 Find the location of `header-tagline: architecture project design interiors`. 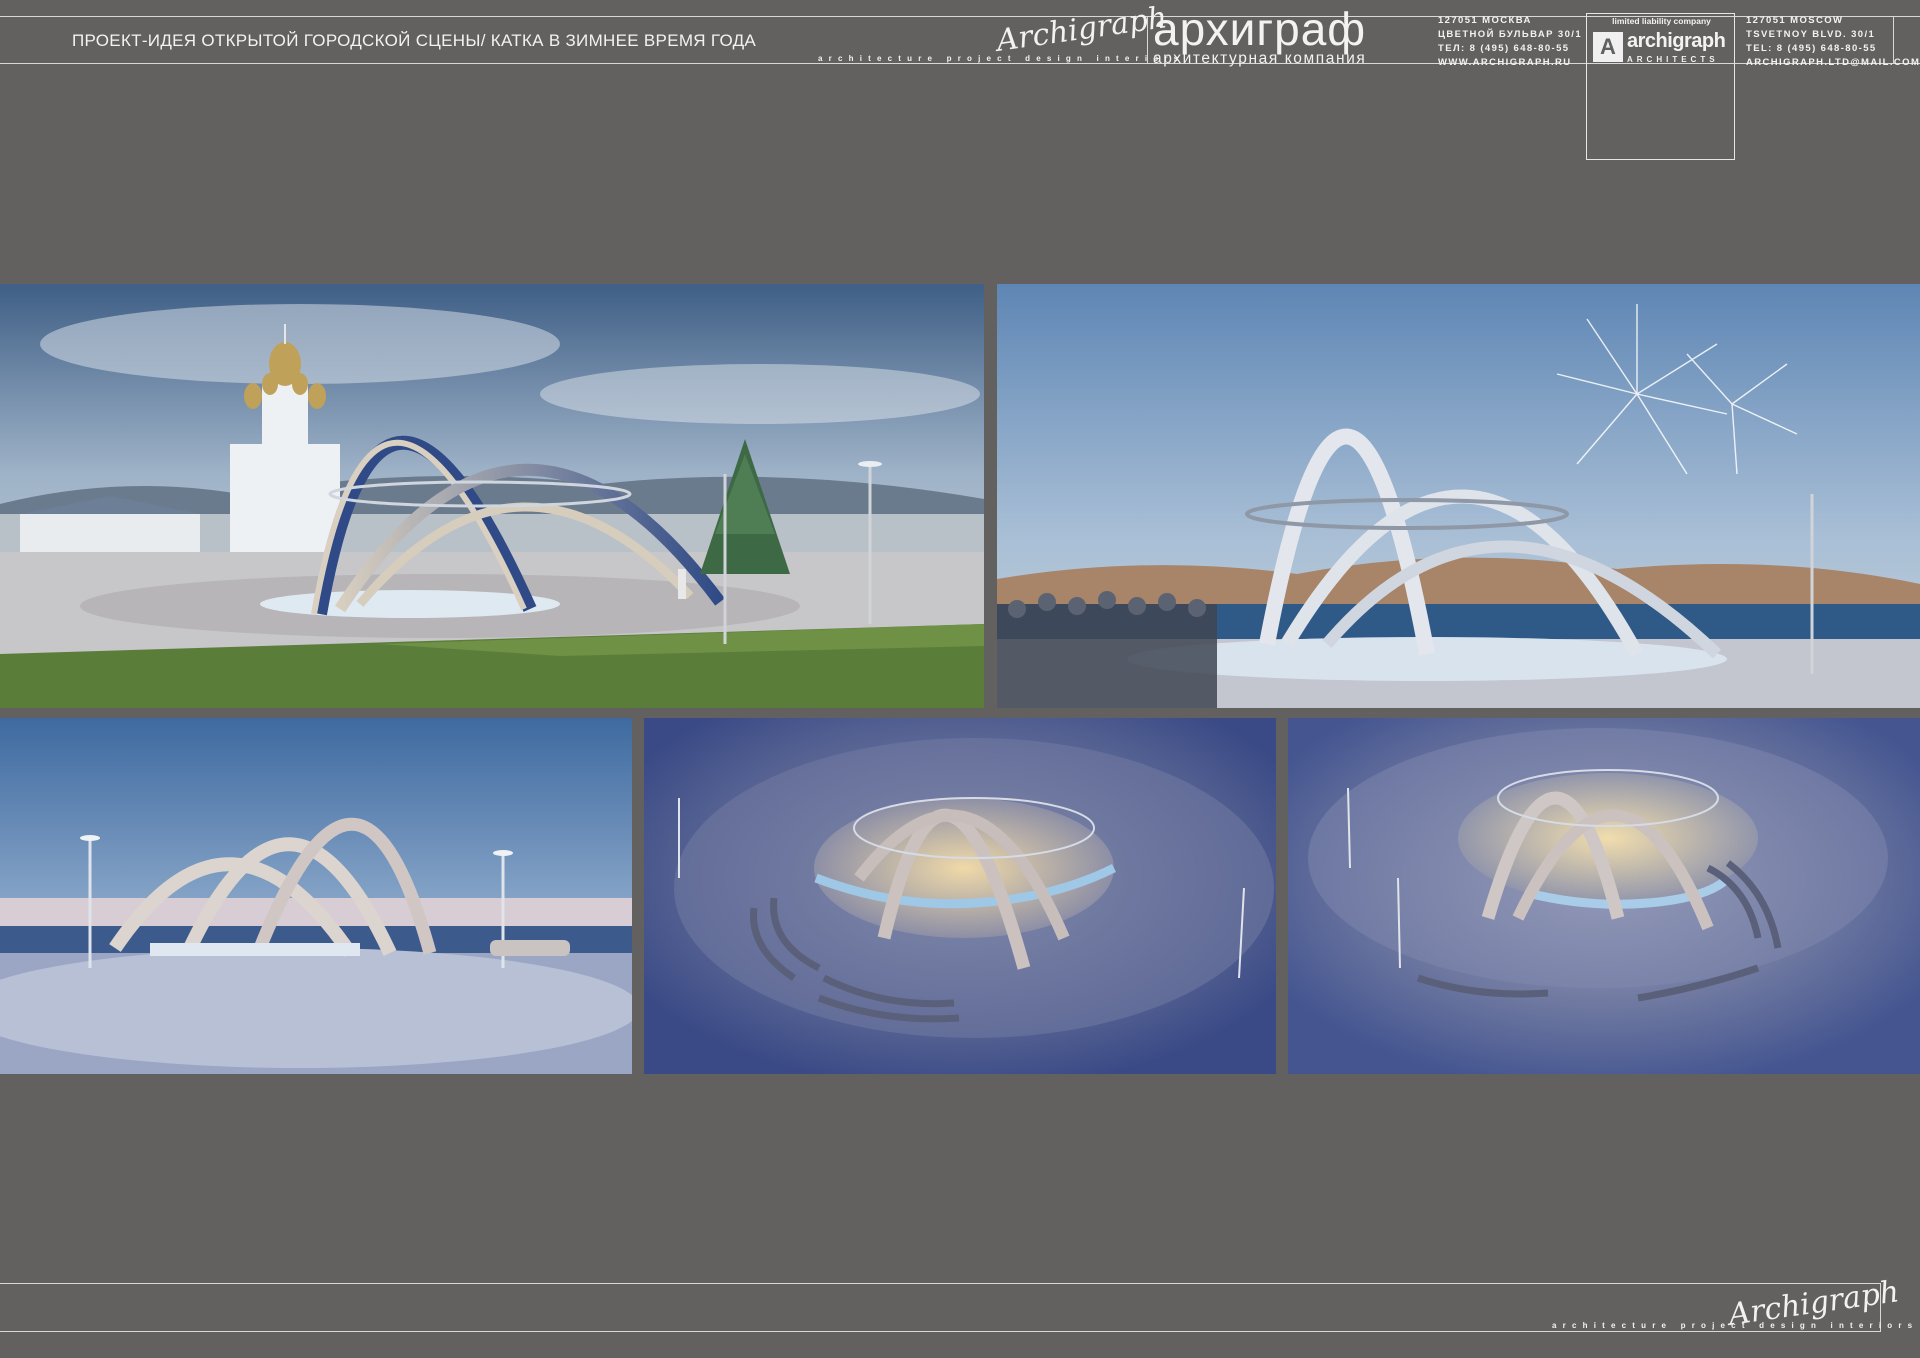

header-tagline: architecture project design interiors is located at coordinates (1001, 58).